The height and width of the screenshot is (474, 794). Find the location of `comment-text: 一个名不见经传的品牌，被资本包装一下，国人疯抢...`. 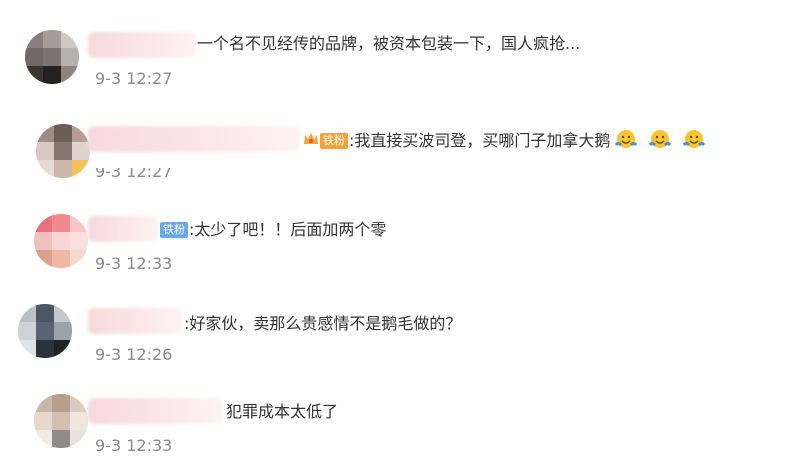

comment-text: 一个名不见经传的品牌，被资本包装一下，国人疯抢... is located at coordinates (389, 43).